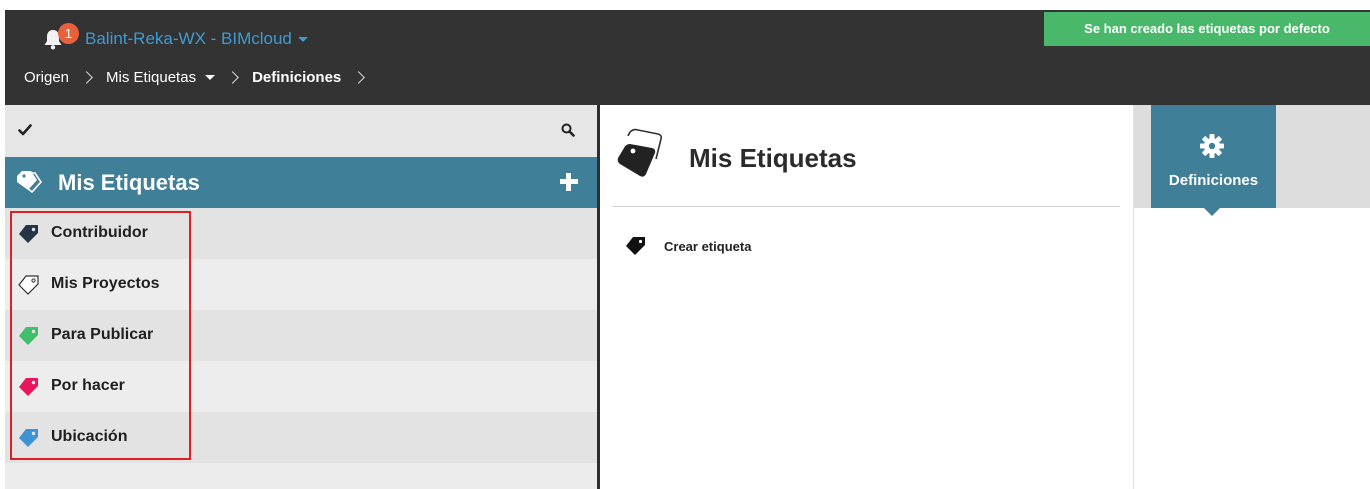 Image resolution: width=1370 pixels, height=489 pixels. I want to click on tag-label: Contribuidor, so click(99, 232).